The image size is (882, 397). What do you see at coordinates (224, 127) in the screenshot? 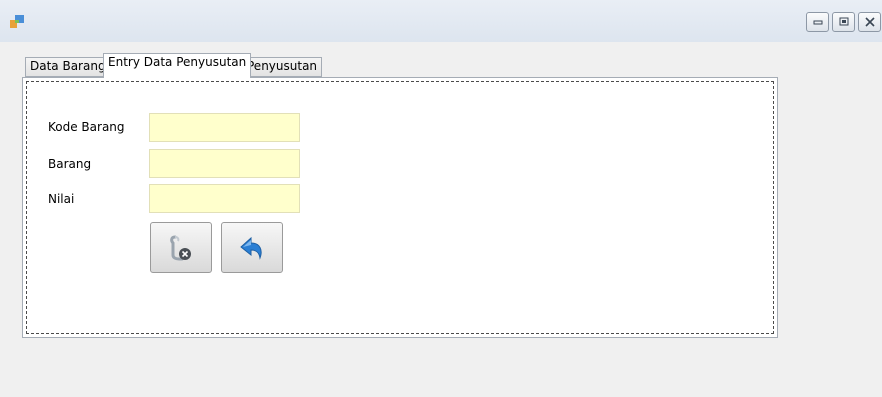
I see `kode-barang-input` at bounding box center [224, 127].